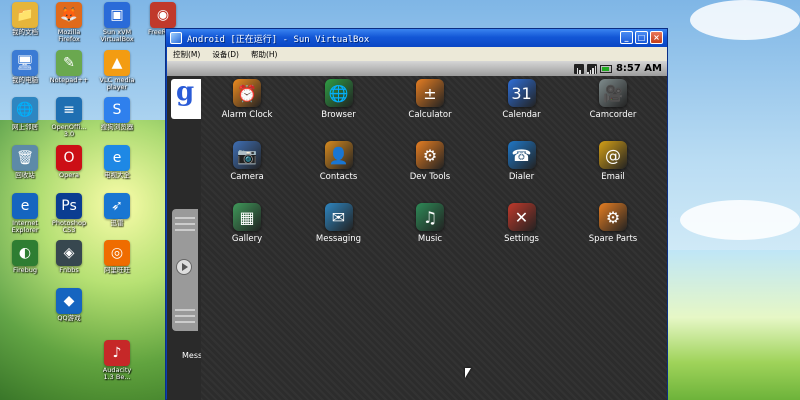 The image size is (800, 400). Describe the element at coordinates (430, 161) in the screenshot. I see `app-dev-tools: ⚙ Dev Tools` at that location.